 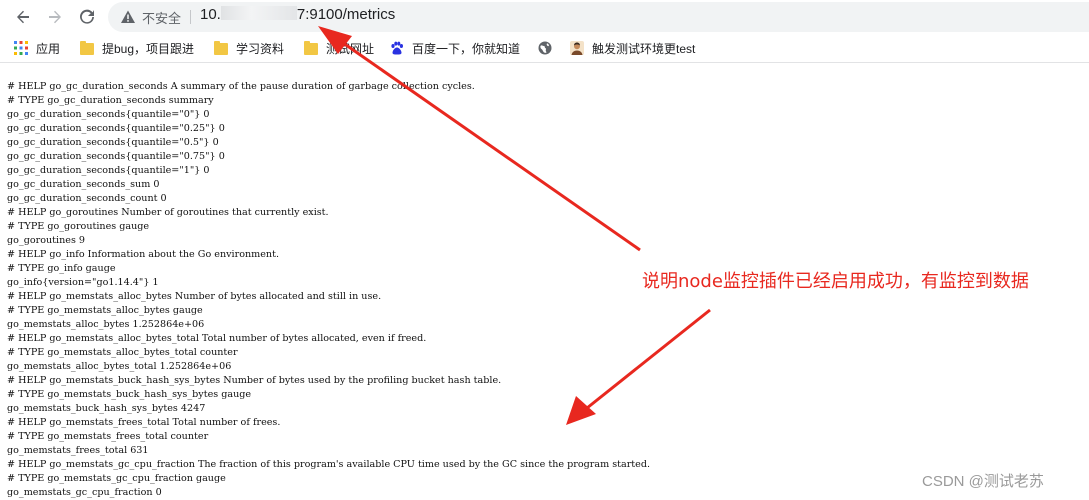 What do you see at coordinates (644, 48) in the screenshot?
I see `bookmark-label: 触发测试环境更test` at bounding box center [644, 48].